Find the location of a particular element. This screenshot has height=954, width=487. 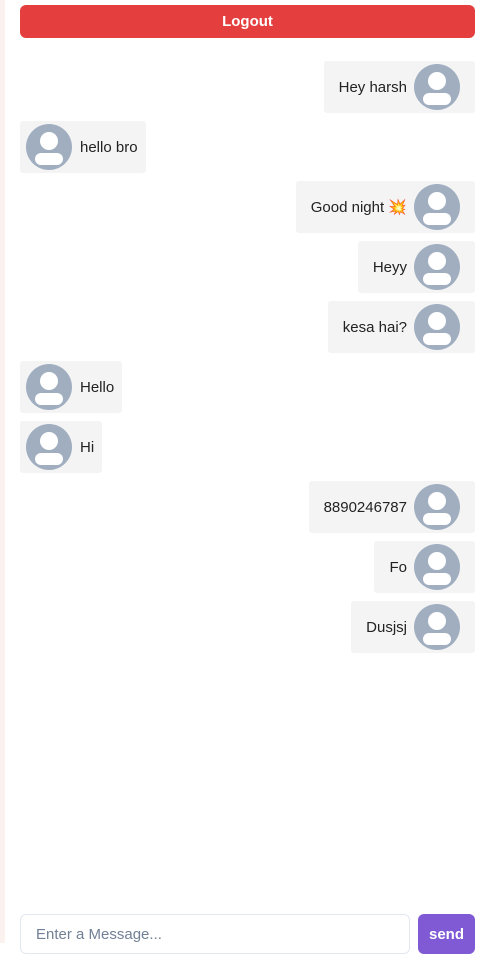

message-bubble: Hello is located at coordinates (71, 387).